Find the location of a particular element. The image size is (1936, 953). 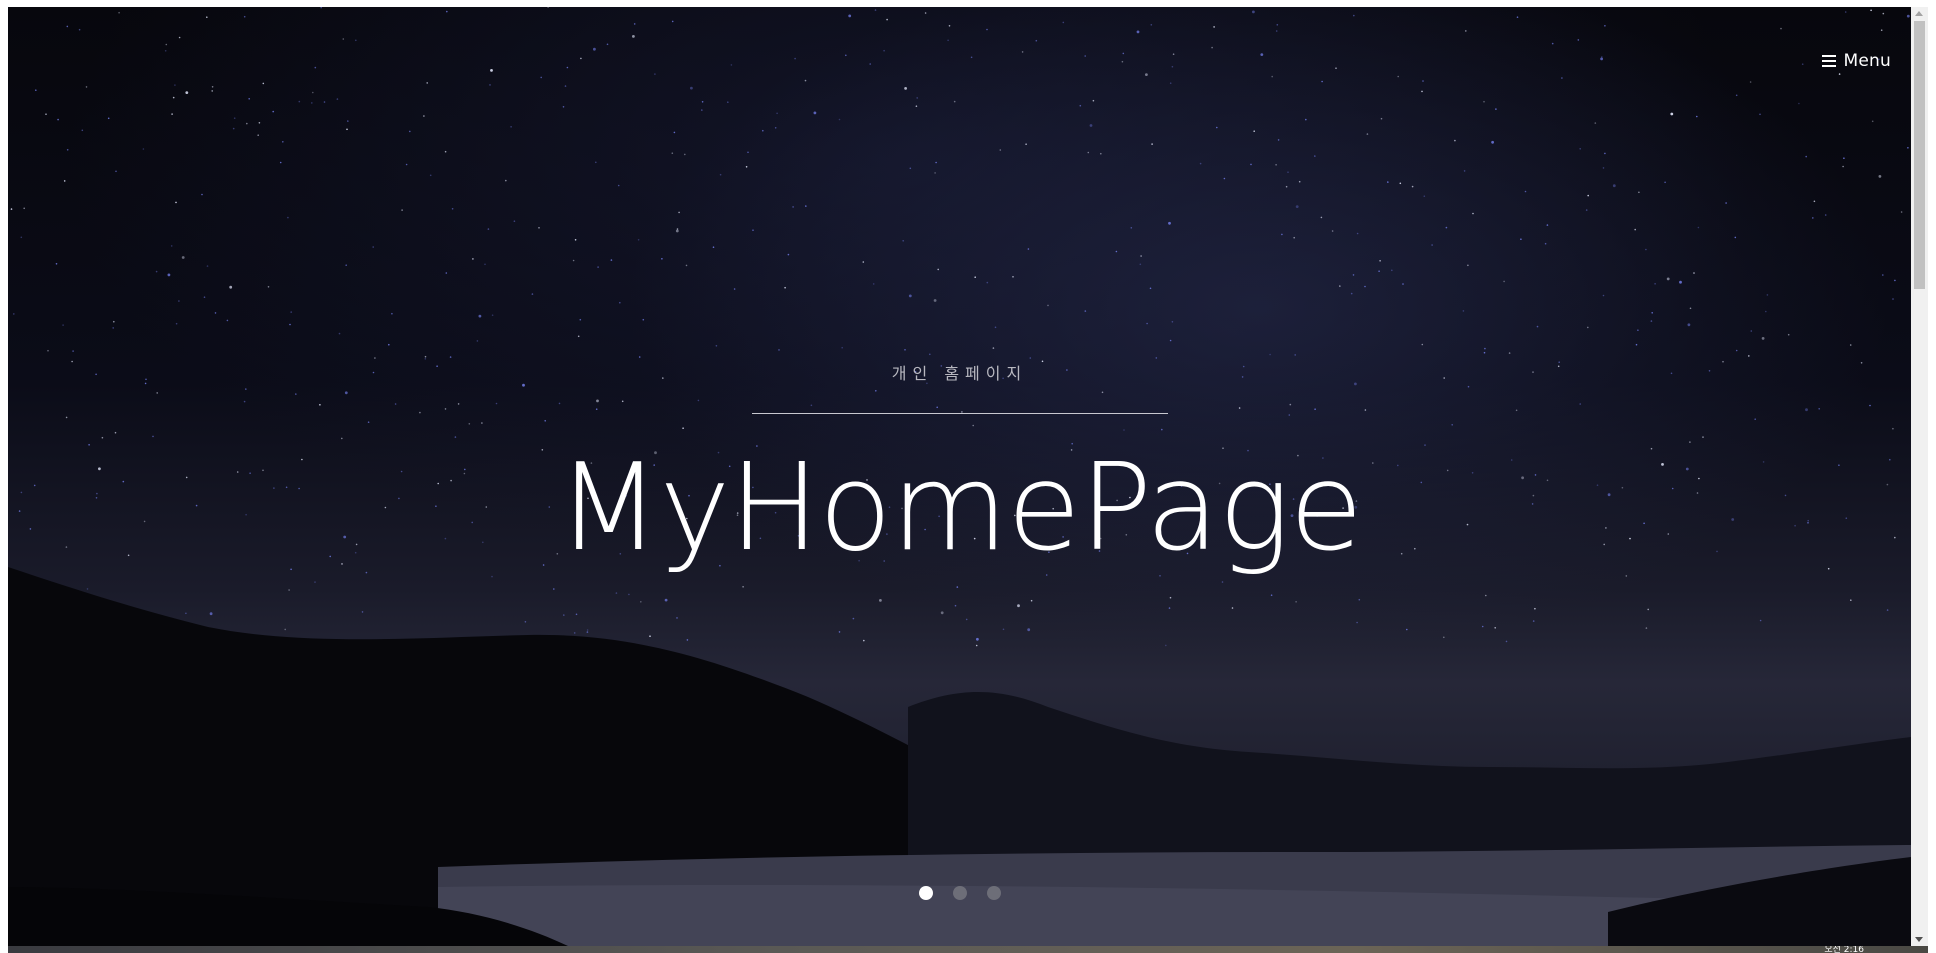

slider-pagination is located at coordinates (959, 893).